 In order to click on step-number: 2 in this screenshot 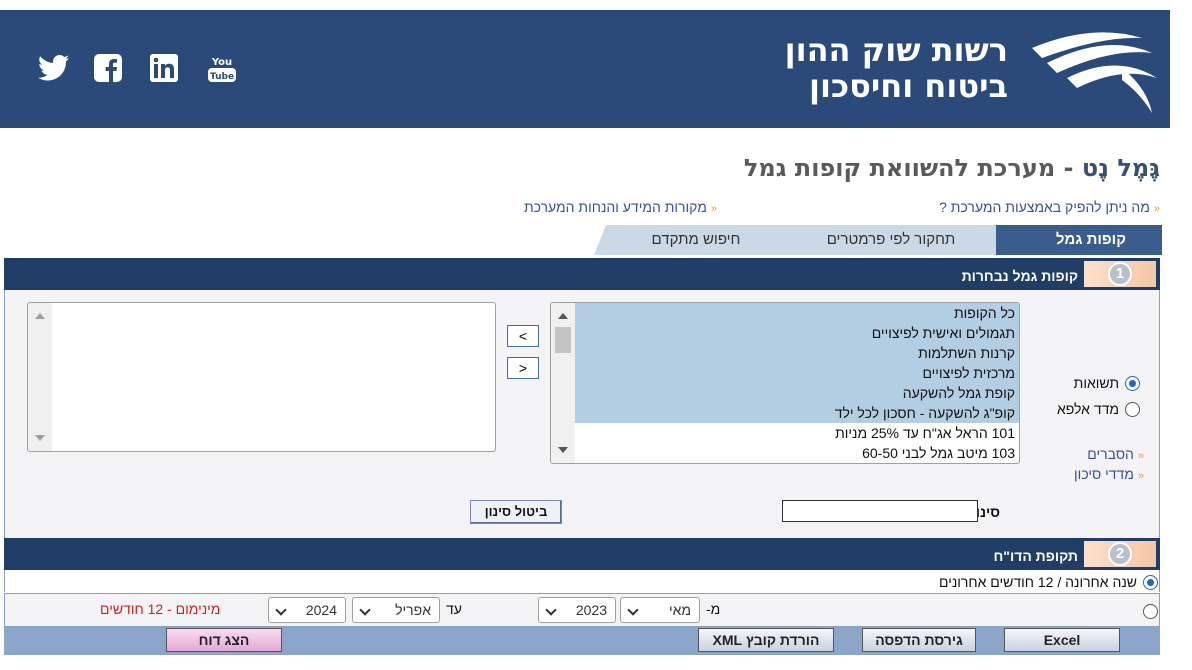, I will do `click(1120, 554)`.